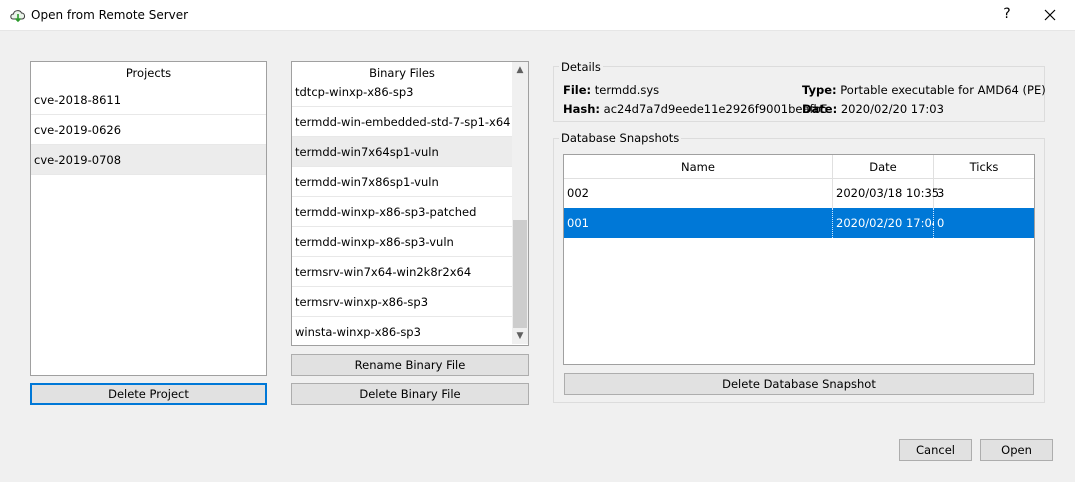 This screenshot has width=1075, height=482. What do you see at coordinates (984, 167) in the screenshot?
I see `column-header-ticks: Ticks` at bounding box center [984, 167].